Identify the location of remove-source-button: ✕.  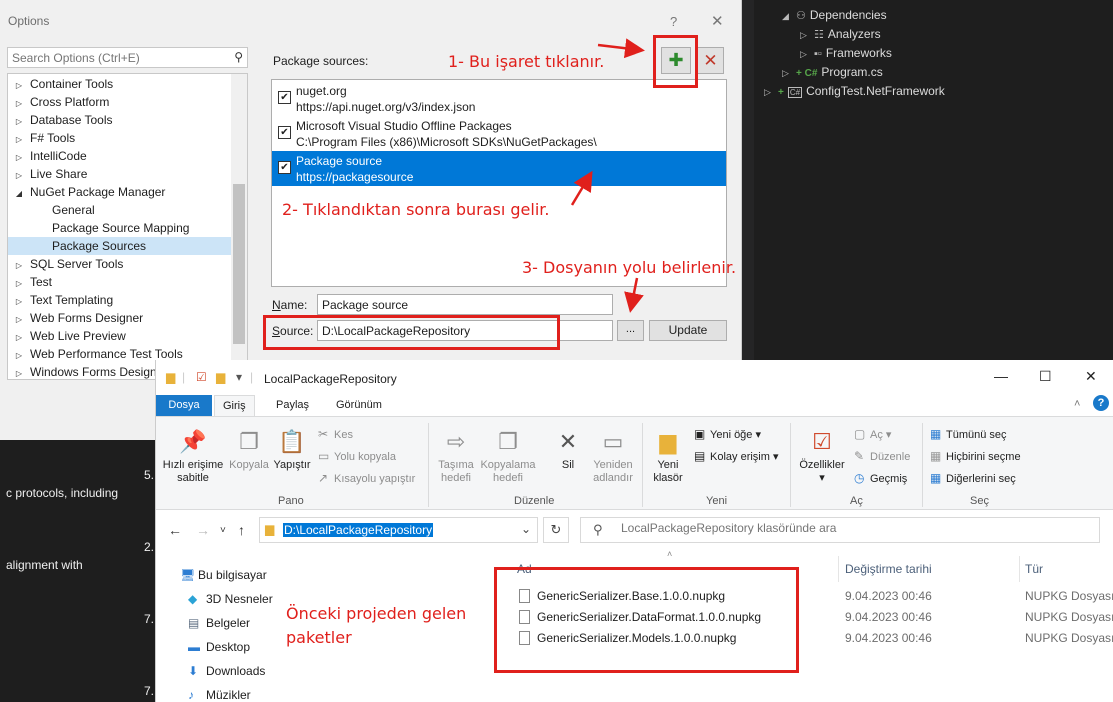
(710, 60).